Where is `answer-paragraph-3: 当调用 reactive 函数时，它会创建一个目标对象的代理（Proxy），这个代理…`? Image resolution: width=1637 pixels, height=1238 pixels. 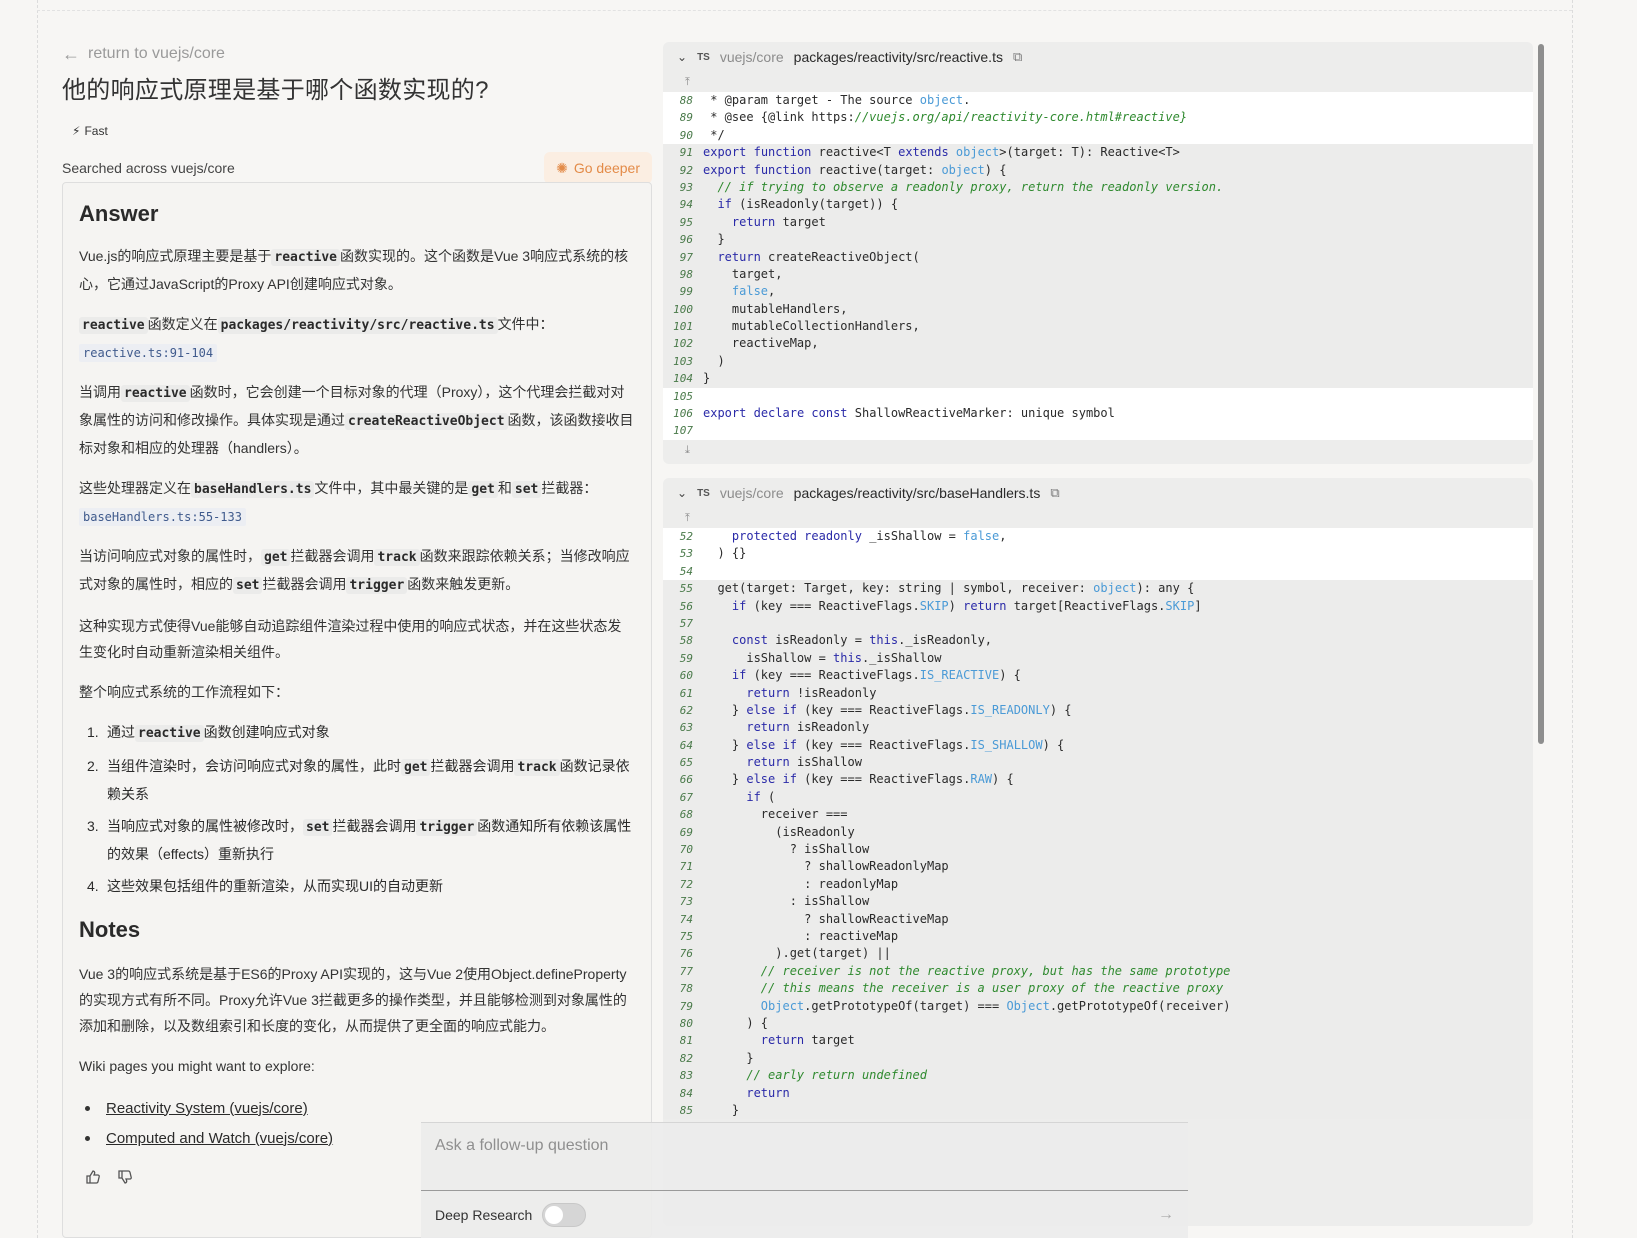
answer-paragraph-3: 当调用 reactive 函数时，它会创建一个目标对象的代理（Proxy），这个代理… is located at coordinates (357, 420).